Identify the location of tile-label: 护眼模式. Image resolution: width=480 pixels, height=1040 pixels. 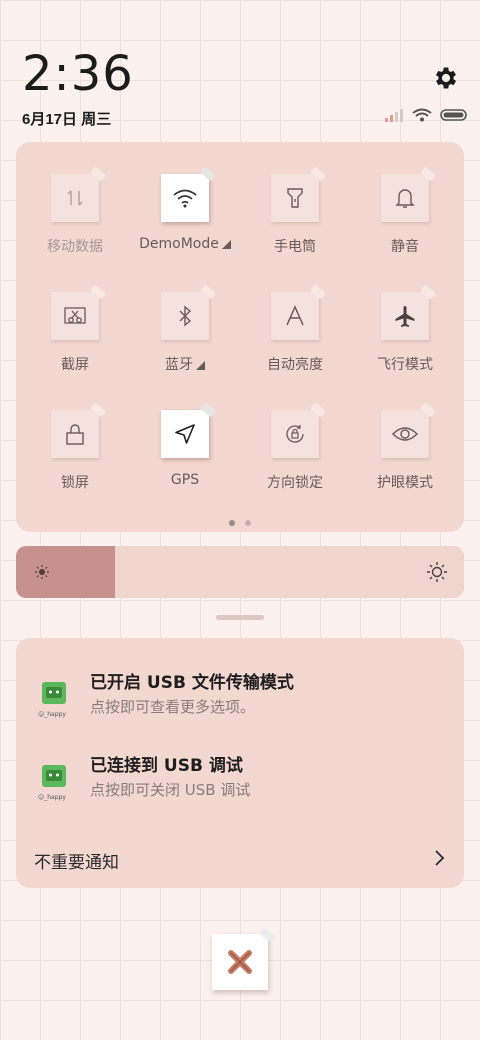
(405, 483).